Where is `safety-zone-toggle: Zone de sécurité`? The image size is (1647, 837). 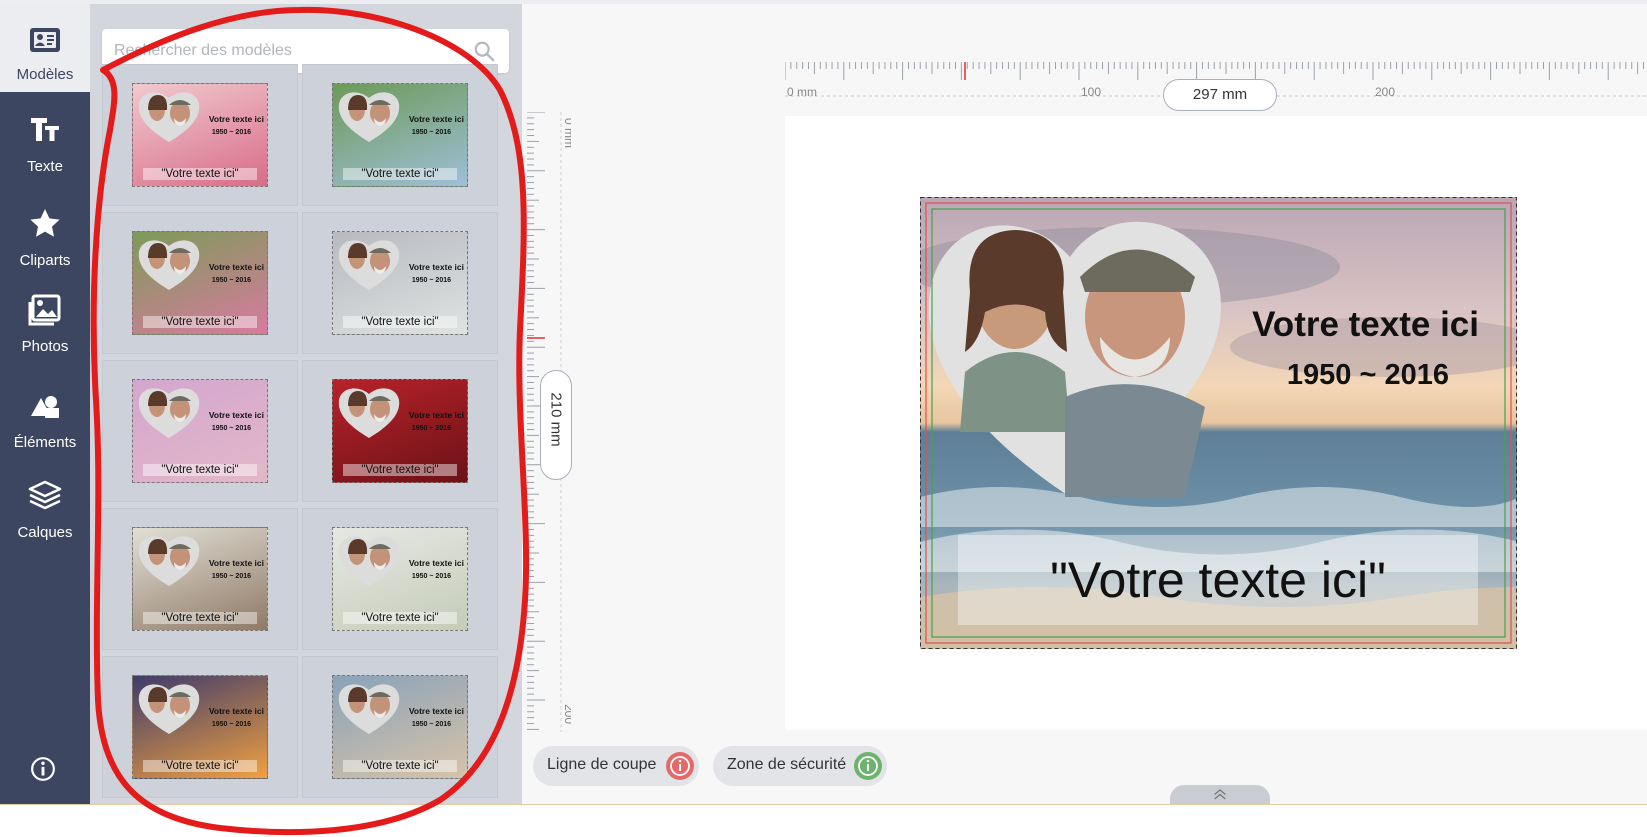 safety-zone-toggle: Zone de sécurité is located at coordinates (800, 766).